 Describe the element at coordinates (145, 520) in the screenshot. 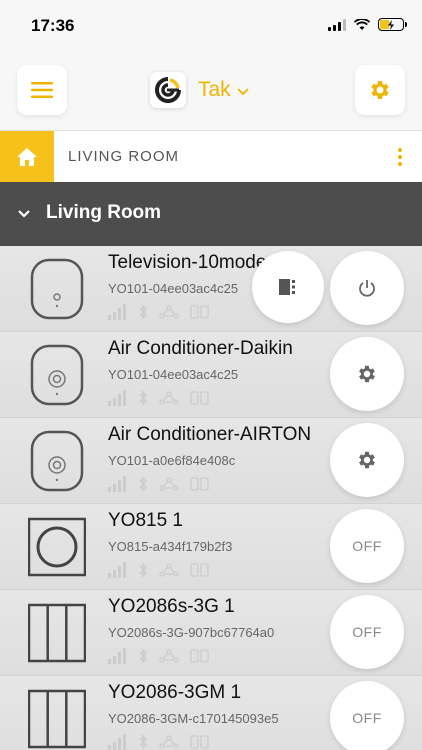

I see `device-name: YO815 1` at that location.